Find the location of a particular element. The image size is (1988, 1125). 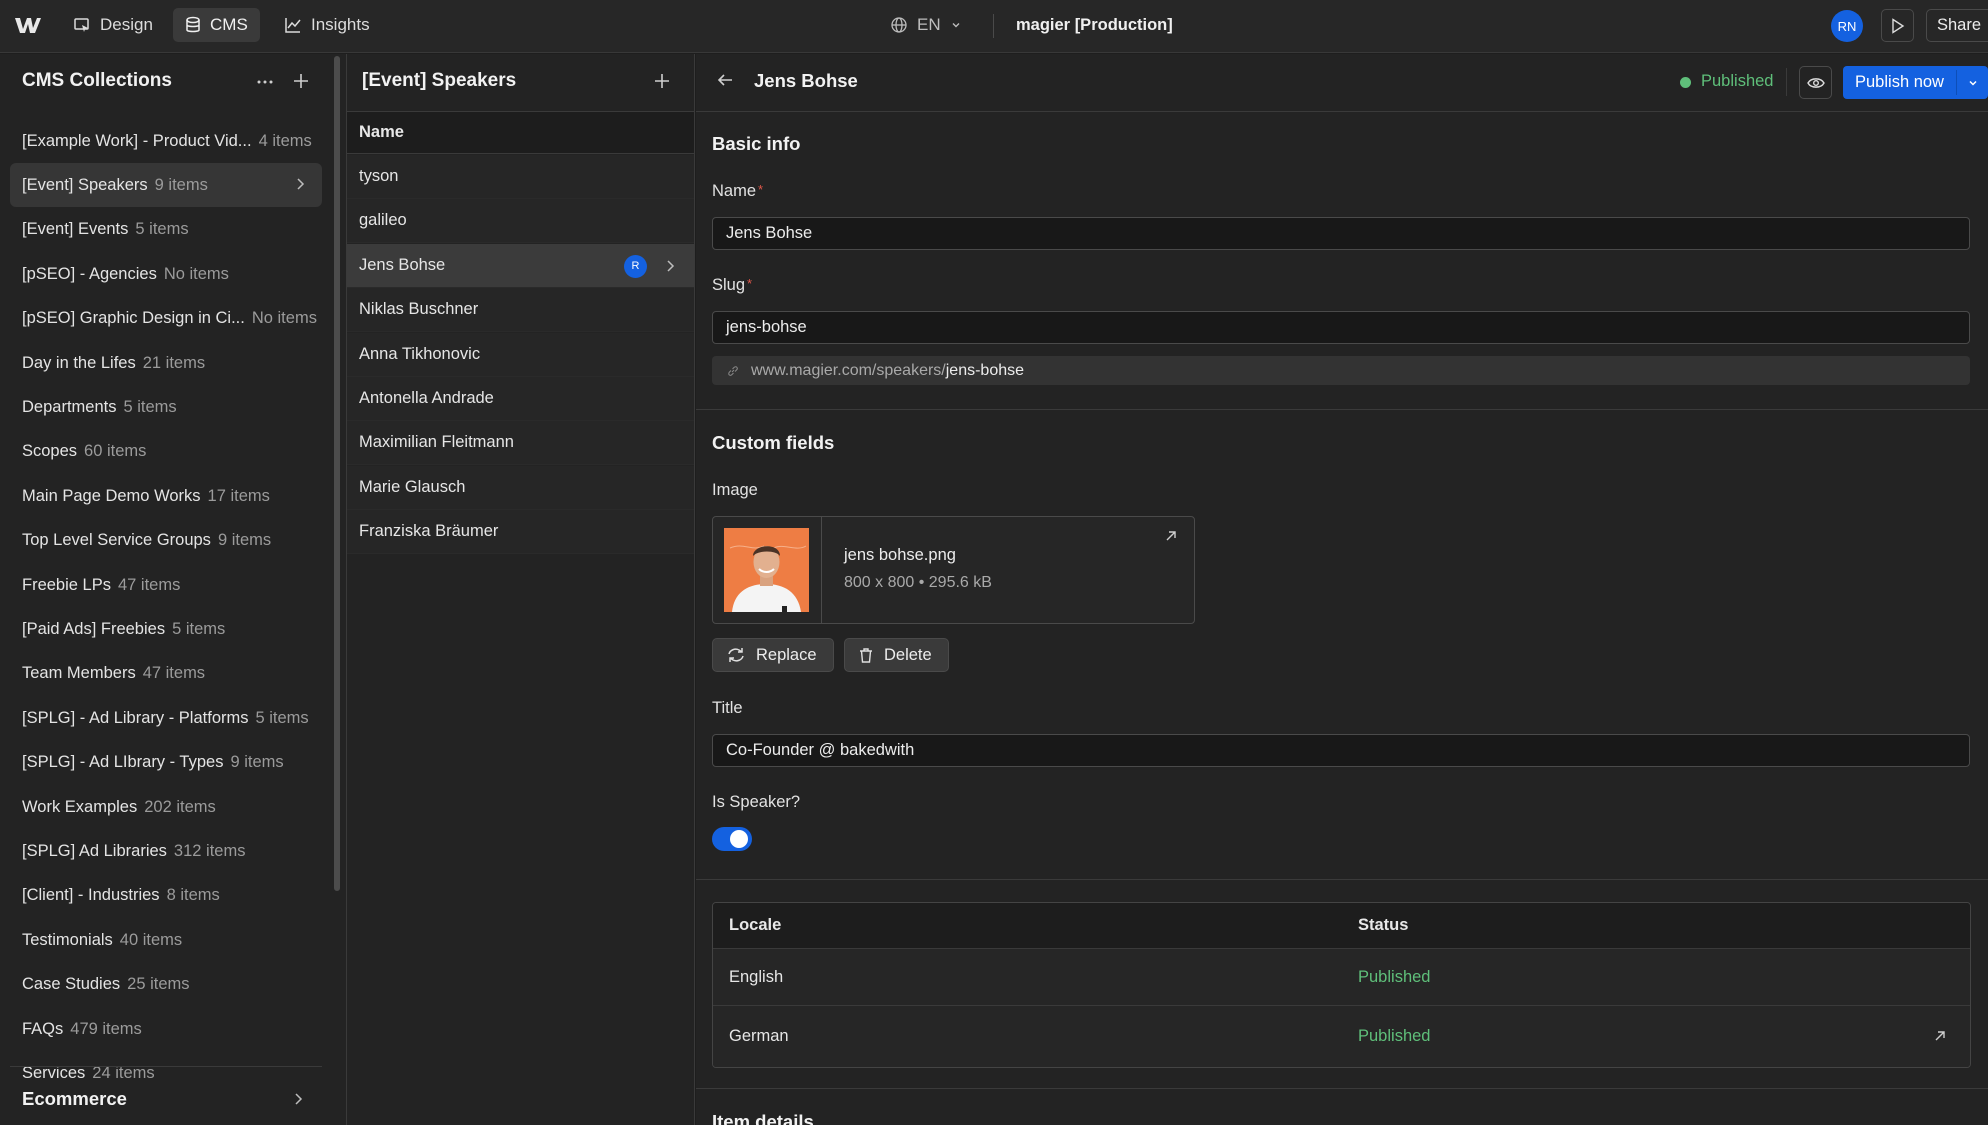

list-item: Marie Glausch is located at coordinates (520, 487).